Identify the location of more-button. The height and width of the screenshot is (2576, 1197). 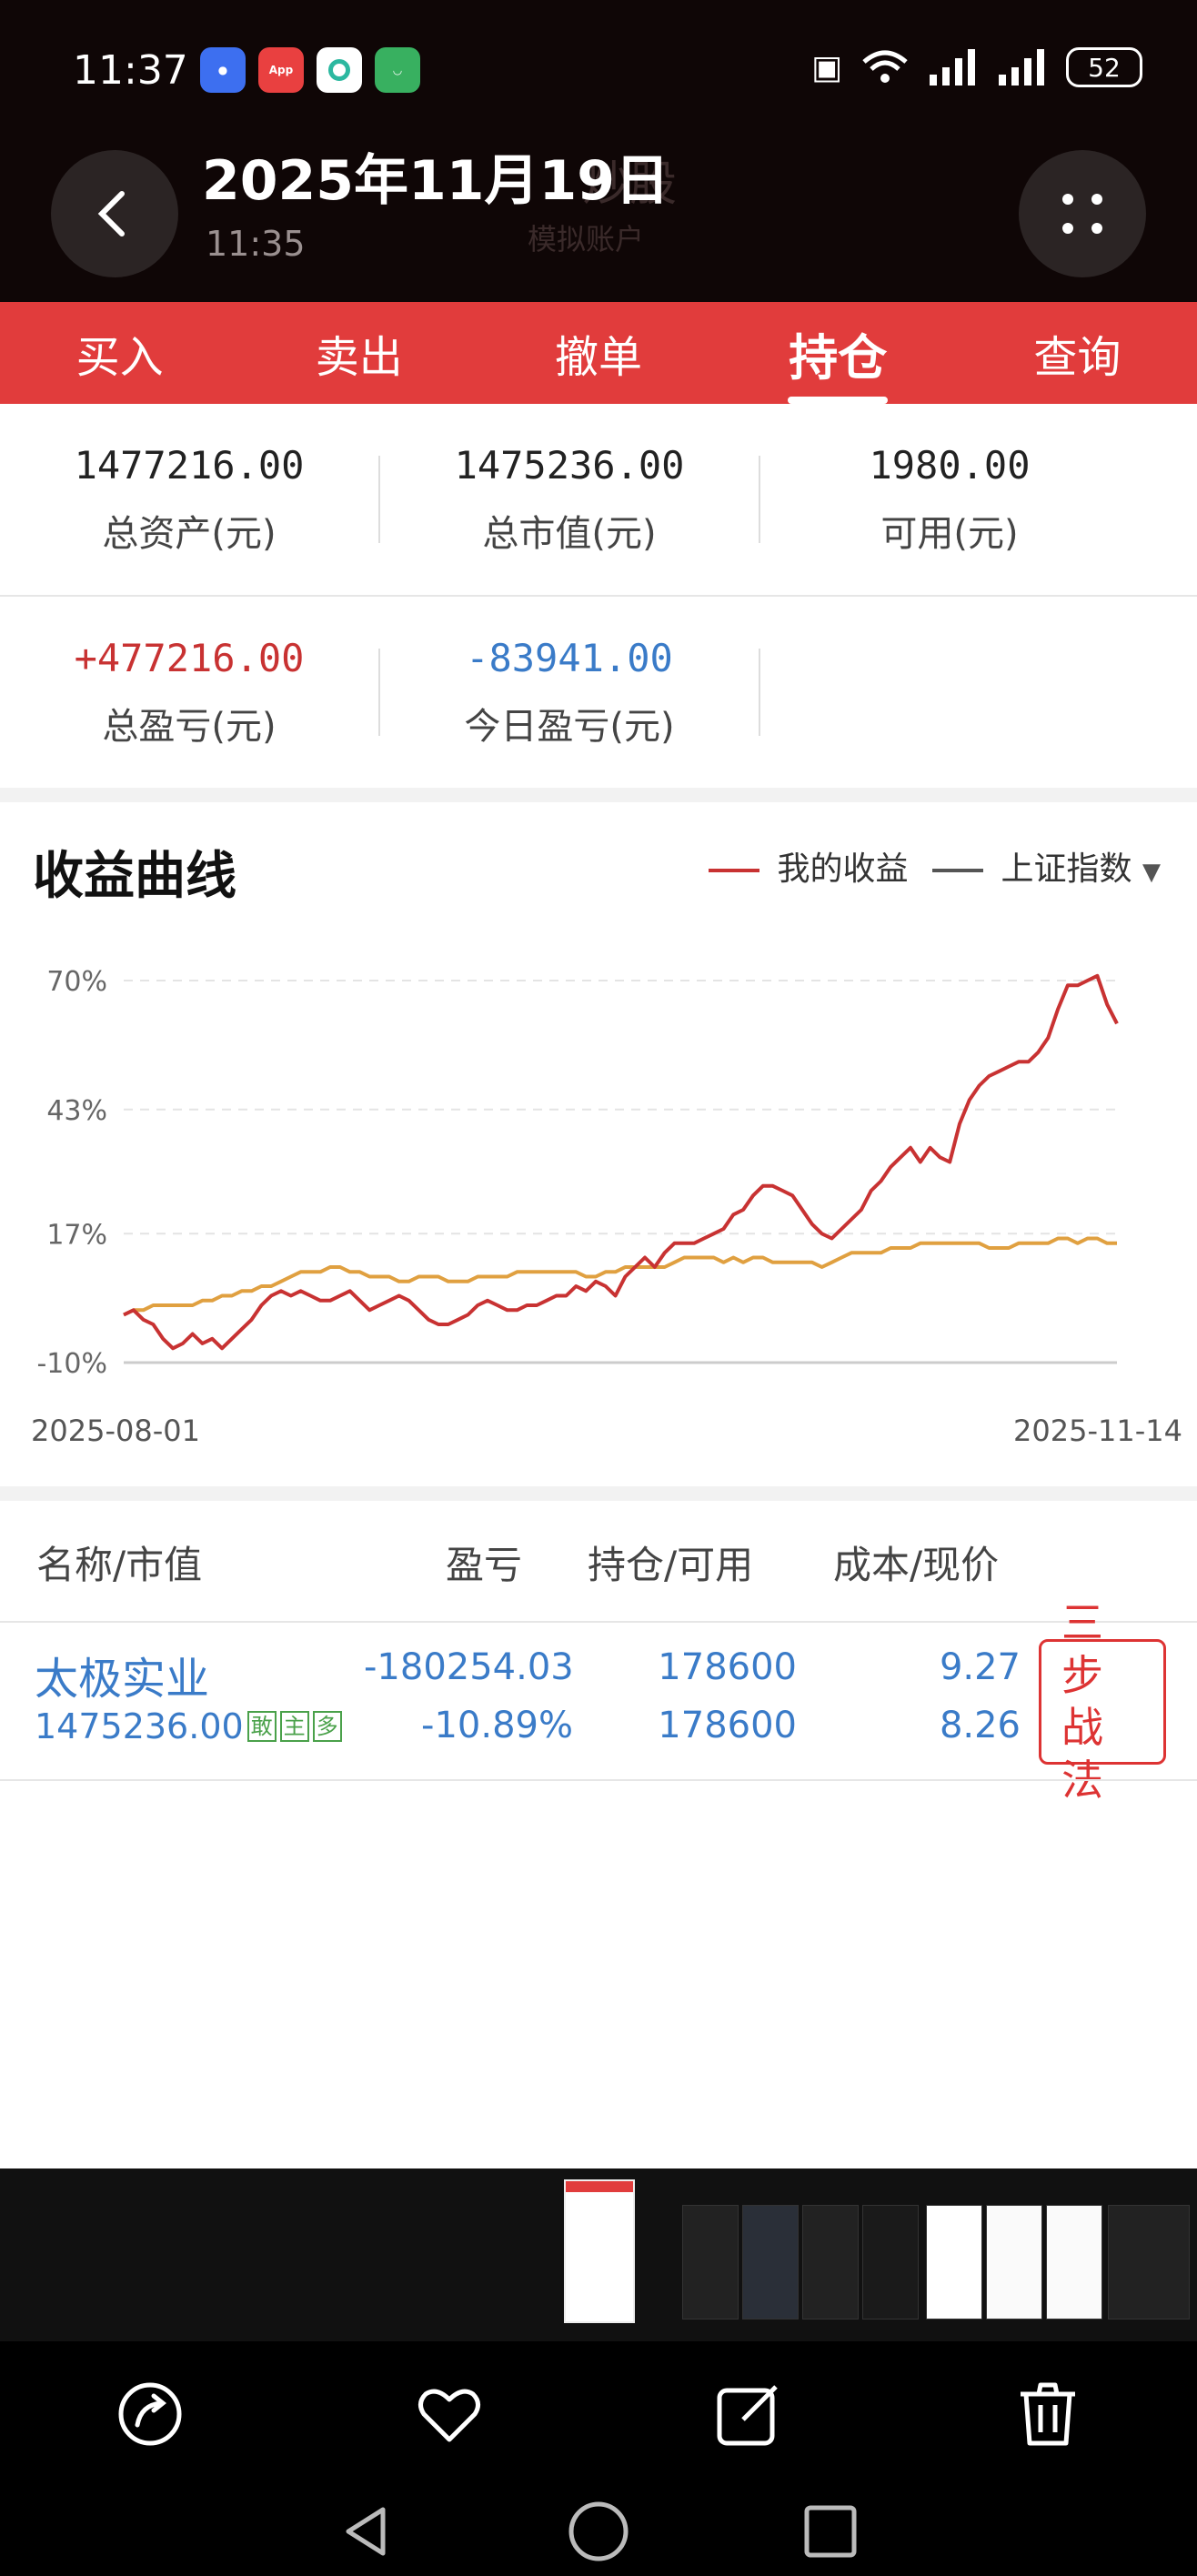
(1082, 213).